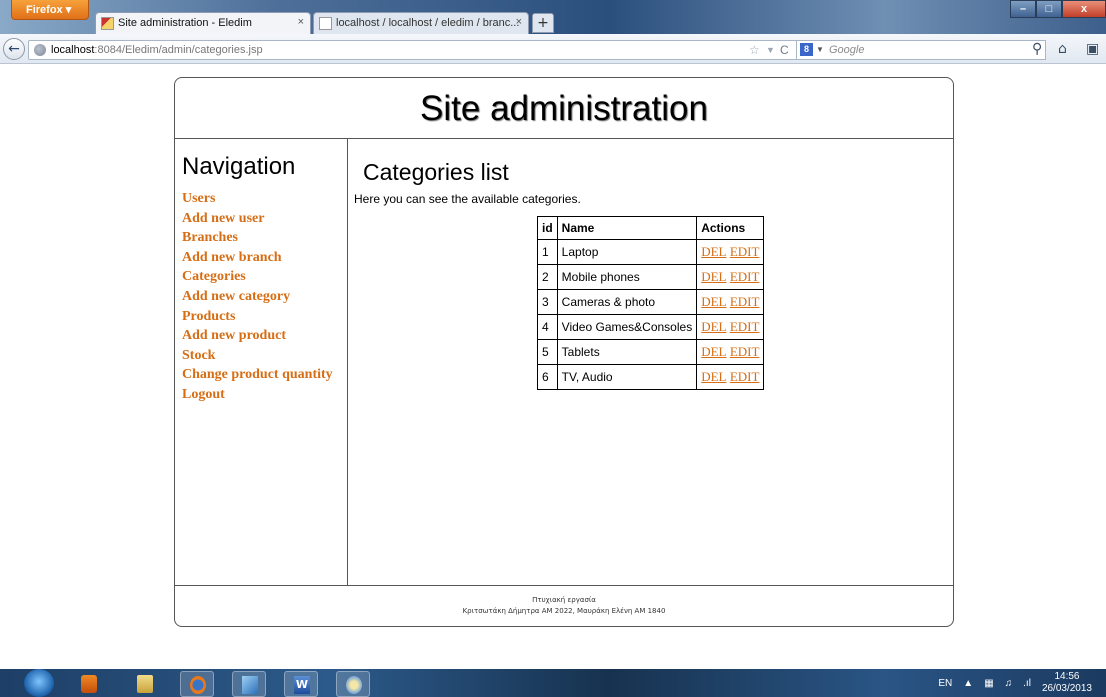  I want to click on taskbar-media-player, so click(89, 684).